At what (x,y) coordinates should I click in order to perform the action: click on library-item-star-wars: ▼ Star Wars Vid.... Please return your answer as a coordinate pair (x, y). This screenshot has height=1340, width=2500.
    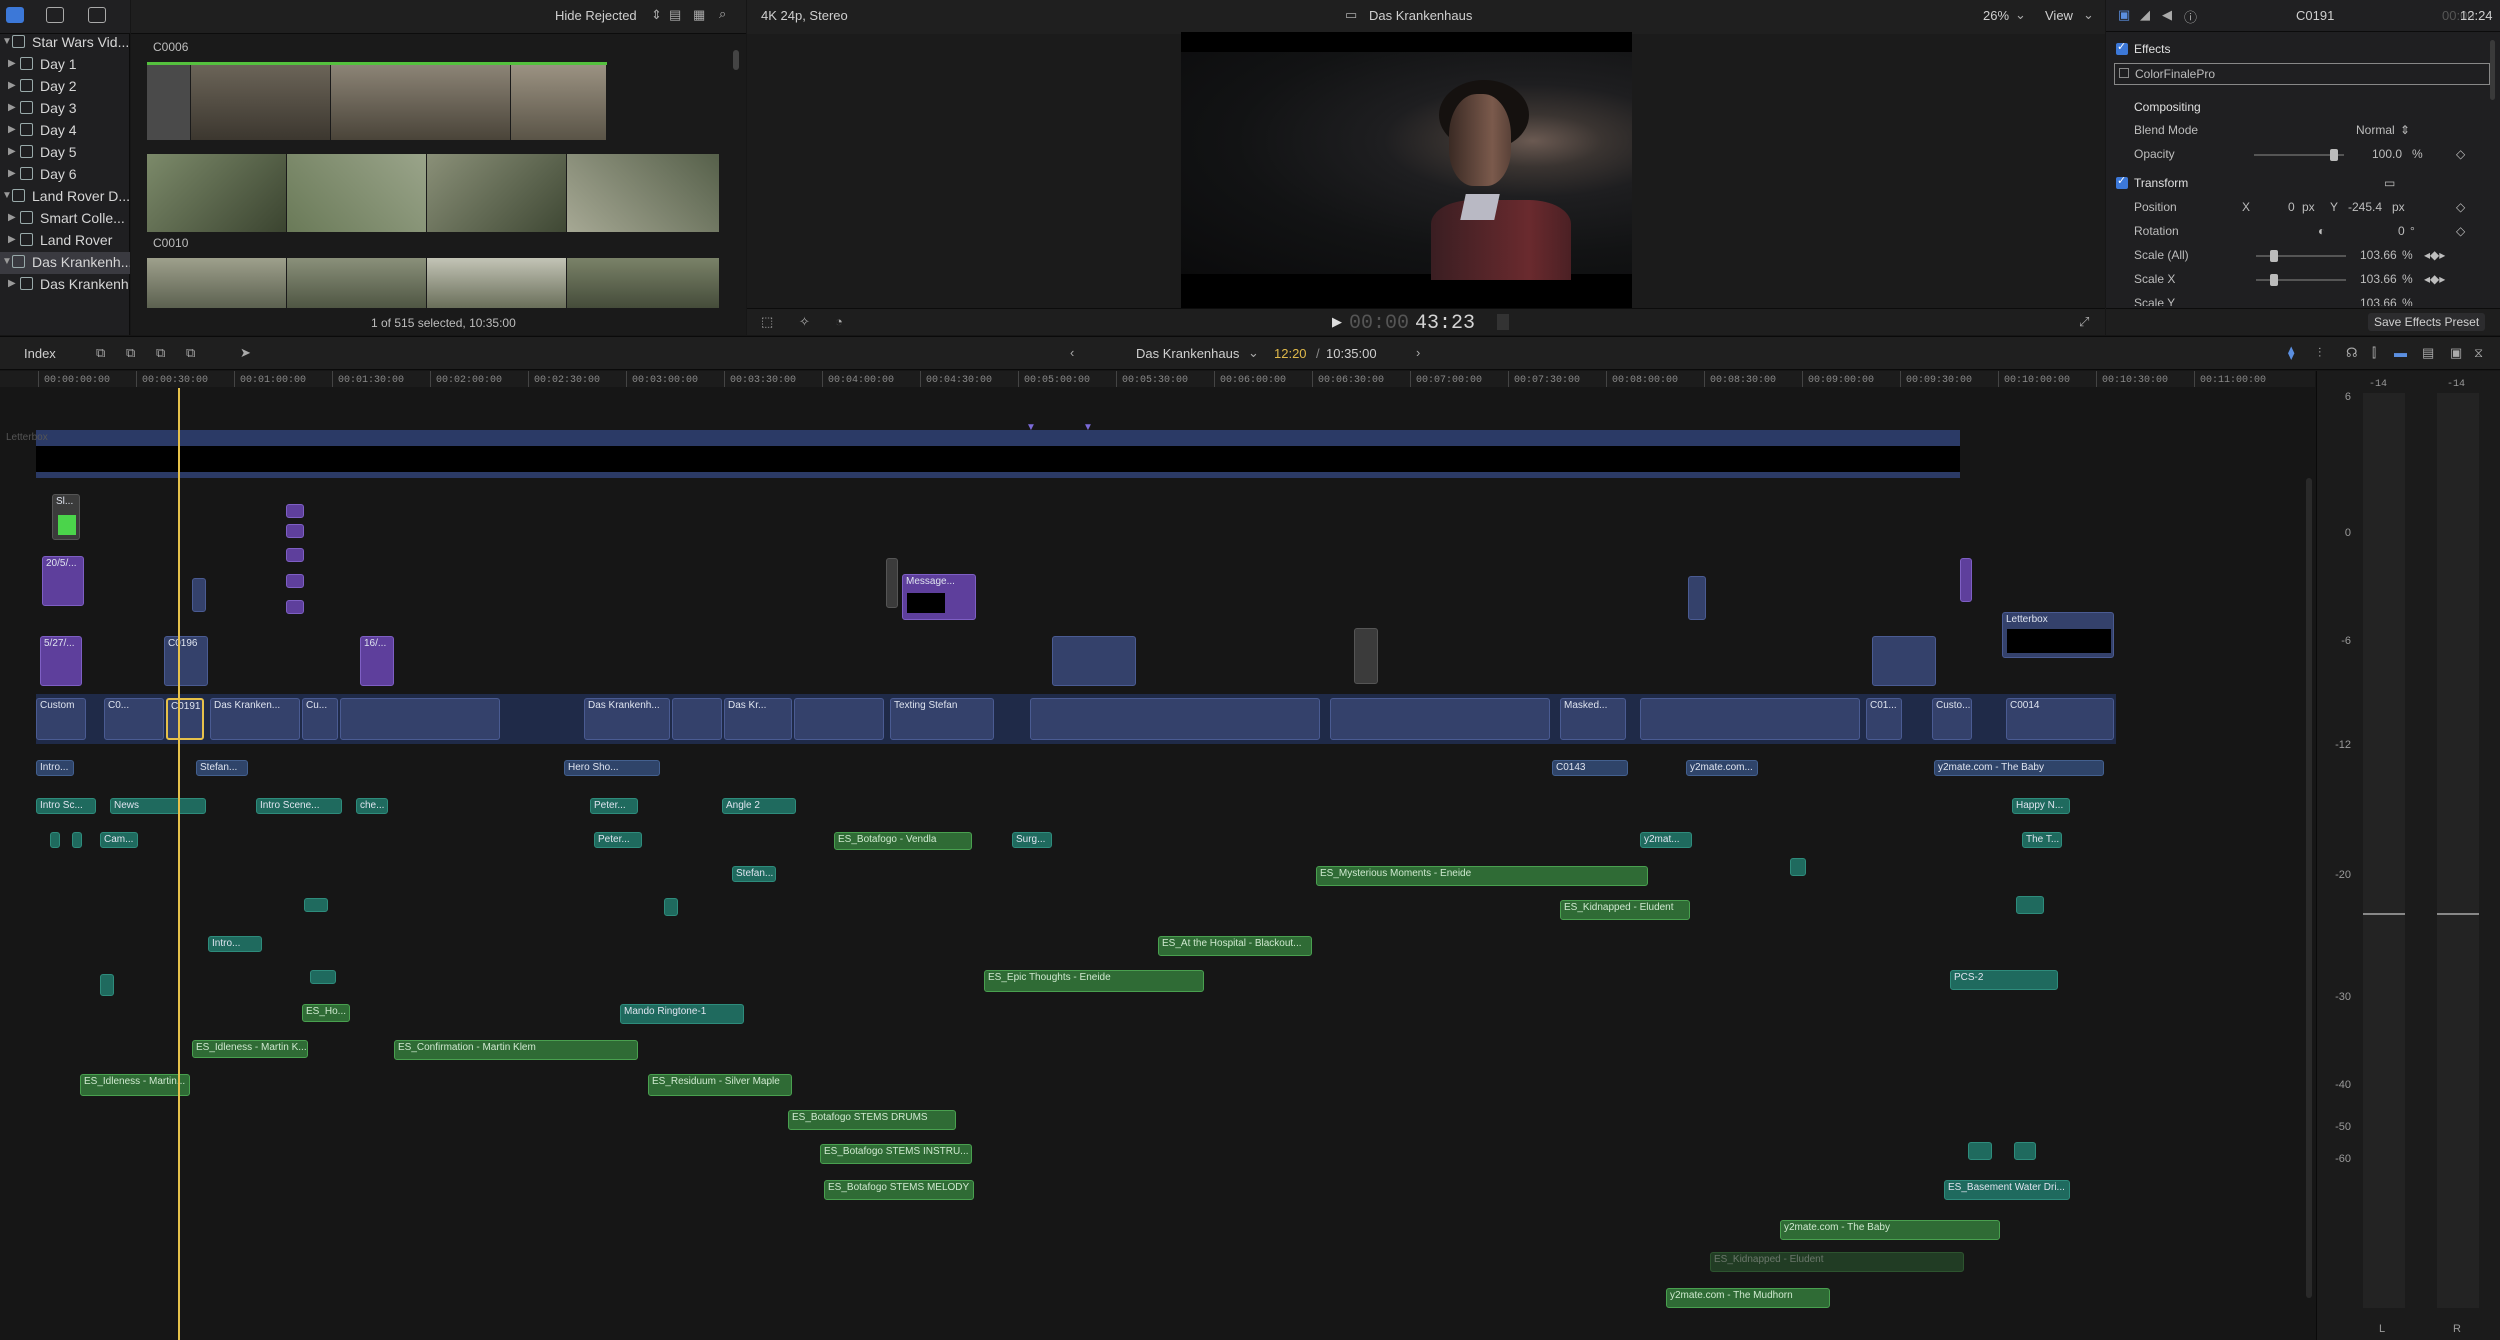
    Looking at the image, I should click on (65, 43).